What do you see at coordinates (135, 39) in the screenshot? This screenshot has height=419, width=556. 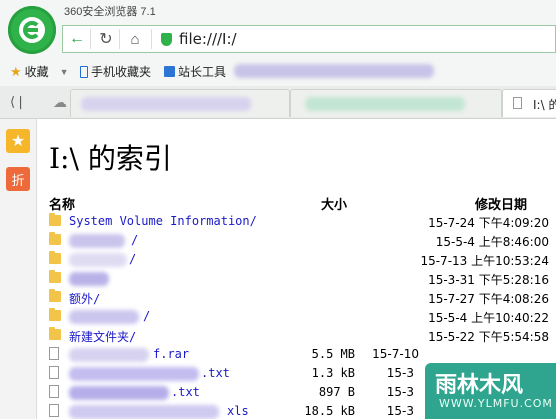 I see `home-icon: ⌂` at bounding box center [135, 39].